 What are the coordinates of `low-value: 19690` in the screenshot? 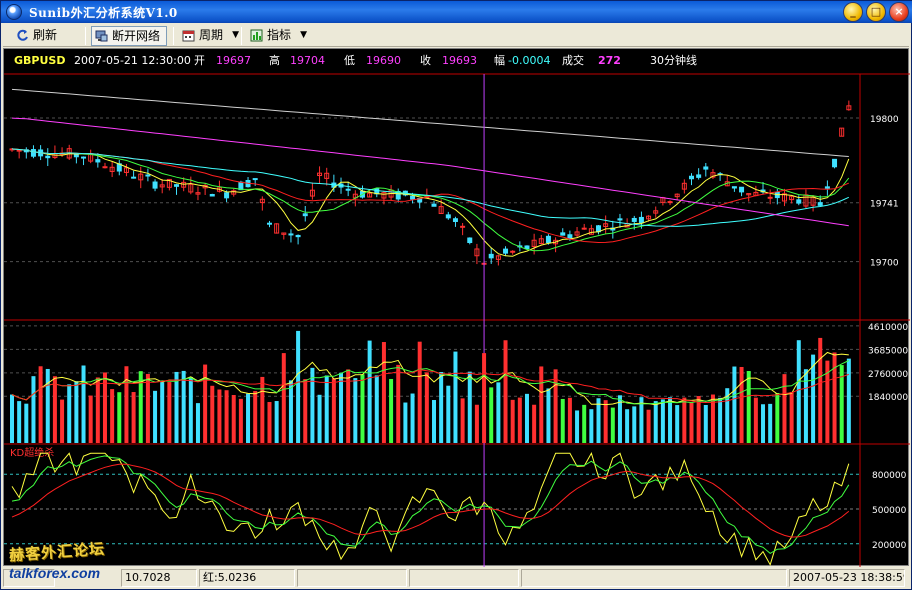 It's located at (383, 60).